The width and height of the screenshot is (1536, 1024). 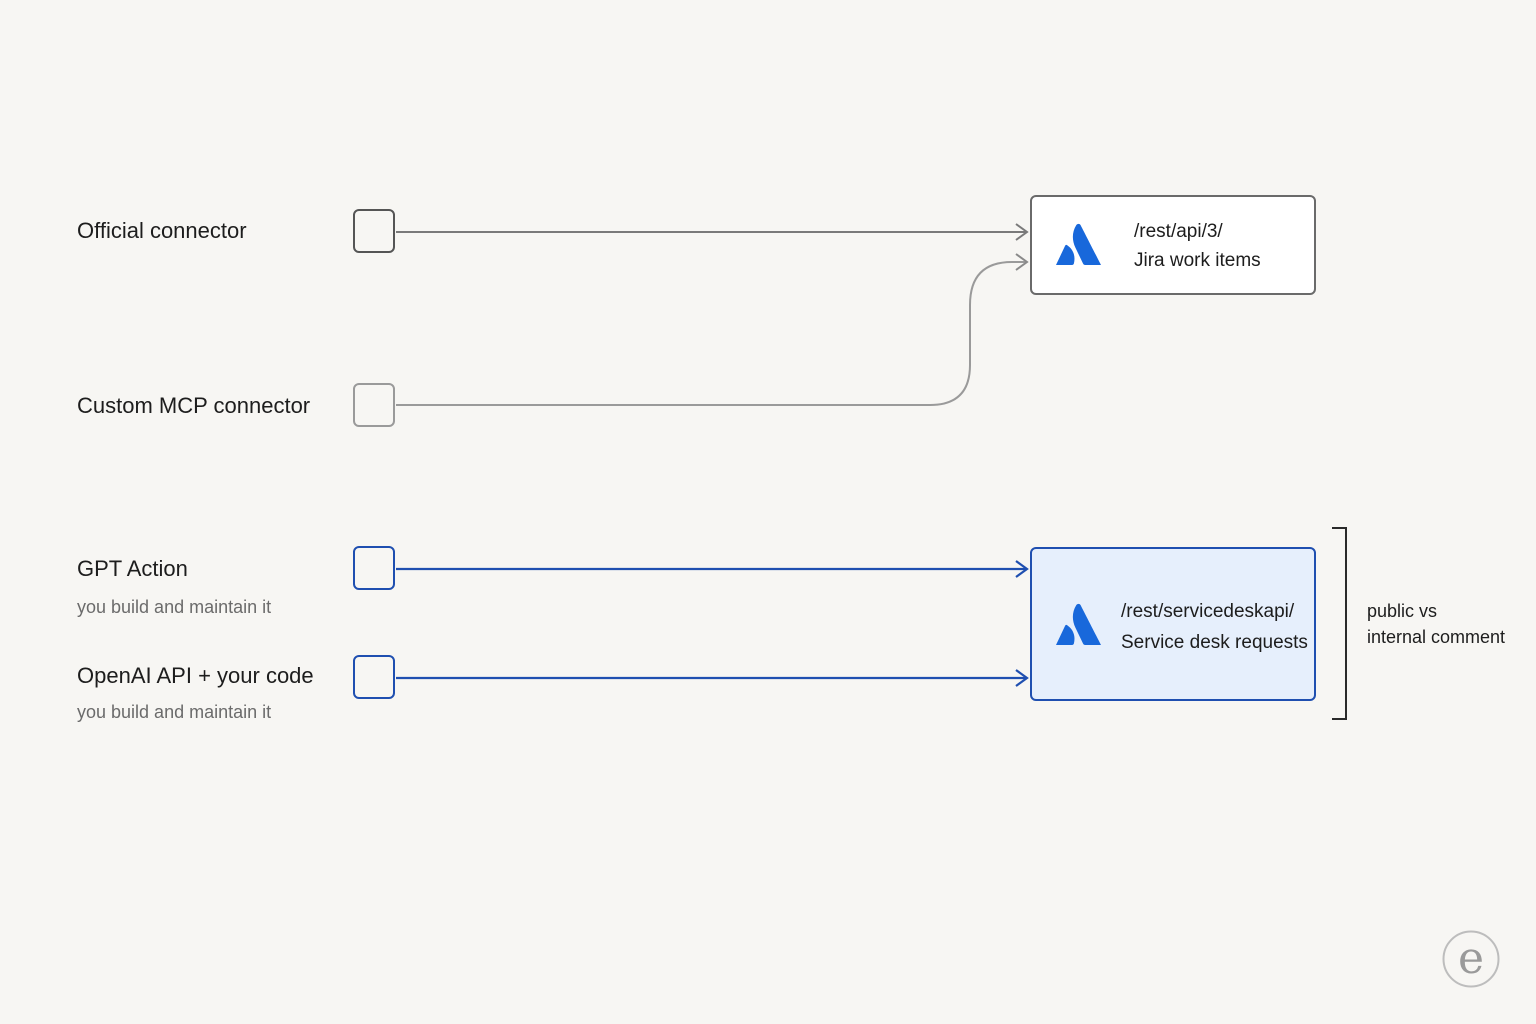 I want to click on source-sublabel-gpt-action: you build and maintain it, so click(x=174, y=607).